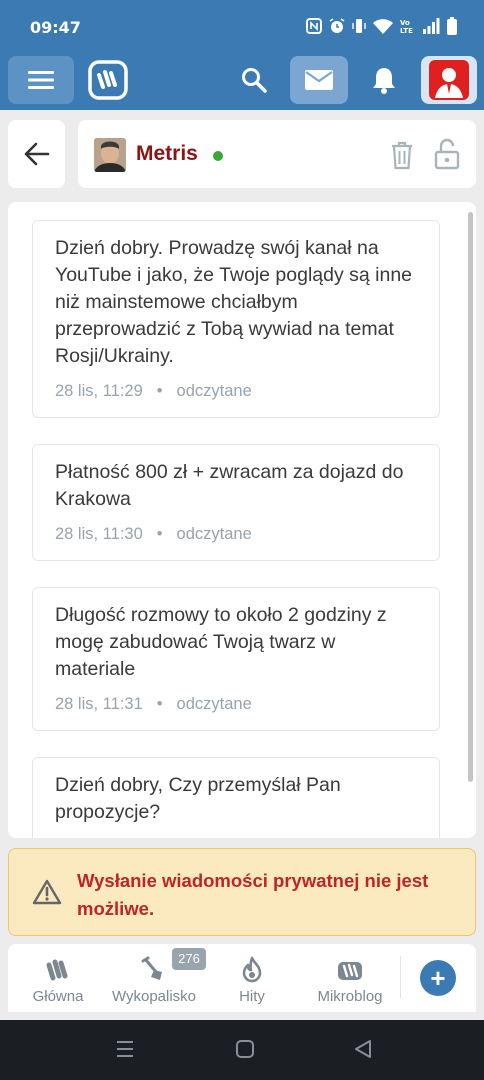 The image size is (484, 1080). I want to click on nav-item-hity: Hity, so click(252, 980).